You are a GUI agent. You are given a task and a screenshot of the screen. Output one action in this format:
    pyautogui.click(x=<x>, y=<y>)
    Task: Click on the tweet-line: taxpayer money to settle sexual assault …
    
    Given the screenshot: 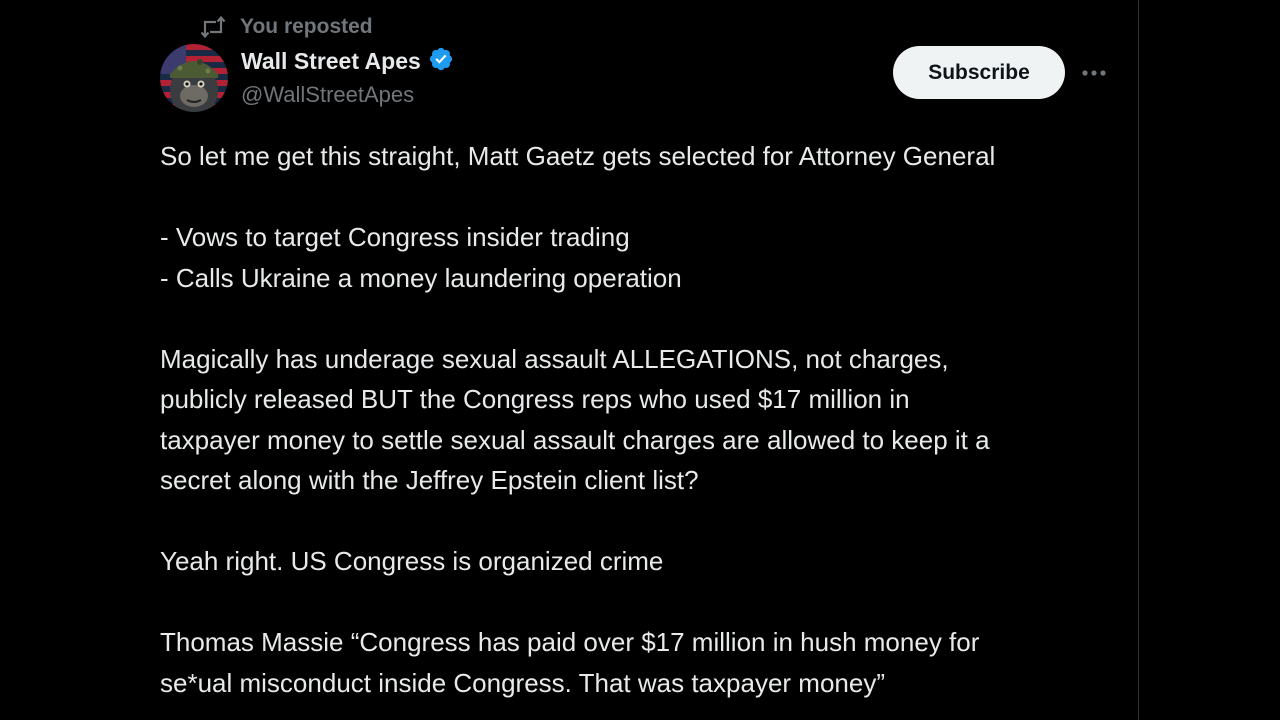 What is the action you would take?
    pyautogui.click(x=575, y=439)
    